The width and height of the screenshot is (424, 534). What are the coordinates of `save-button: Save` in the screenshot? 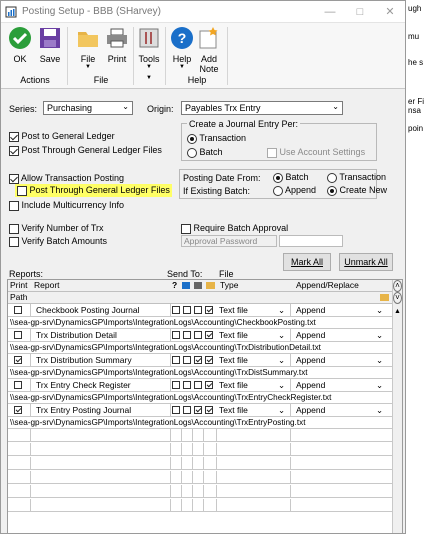 It's located at (50, 45).